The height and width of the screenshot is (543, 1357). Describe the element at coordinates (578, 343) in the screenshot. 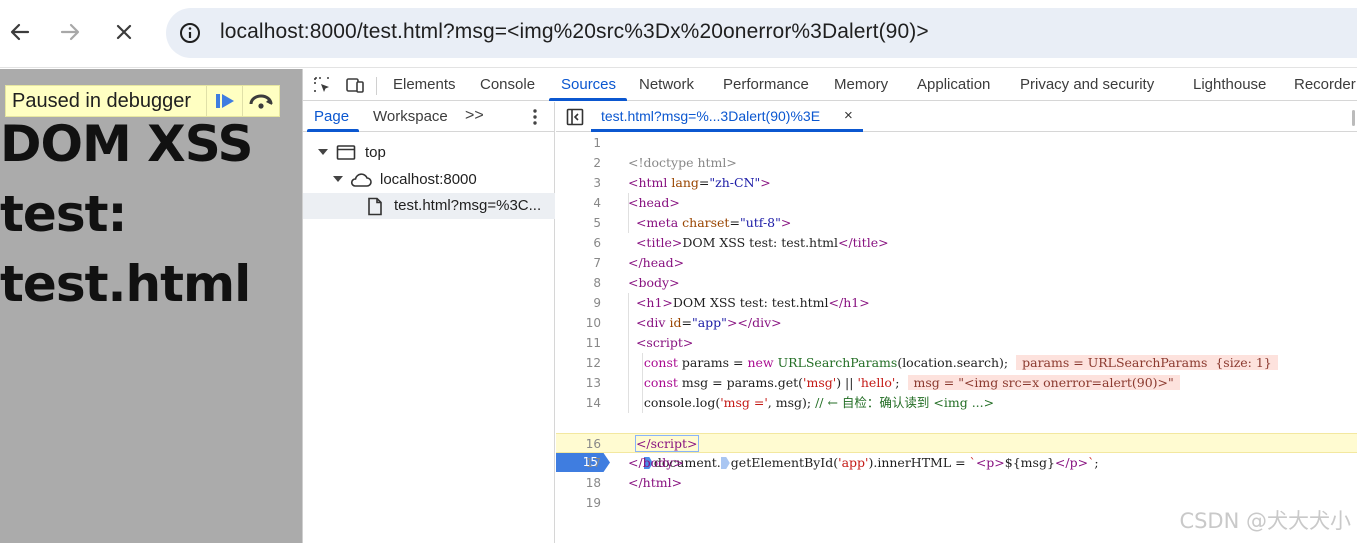

I see `line-number: 11` at that location.